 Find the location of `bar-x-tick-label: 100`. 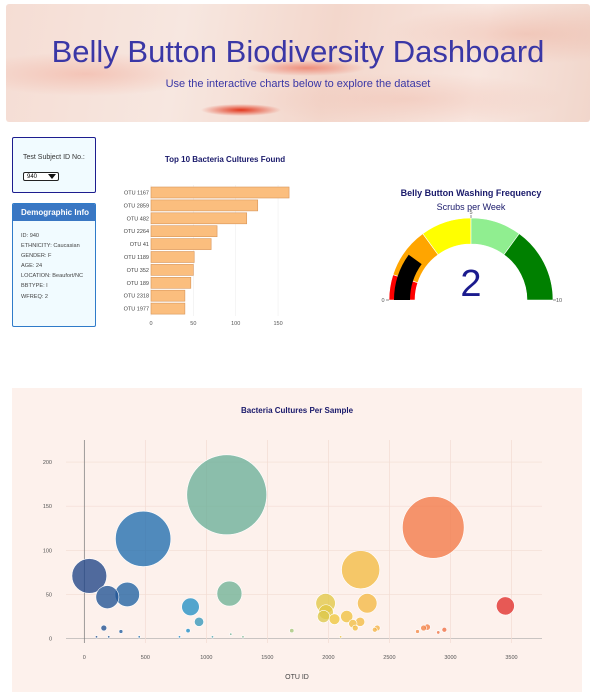

bar-x-tick-label: 100 is located at coordinates (235, 324).